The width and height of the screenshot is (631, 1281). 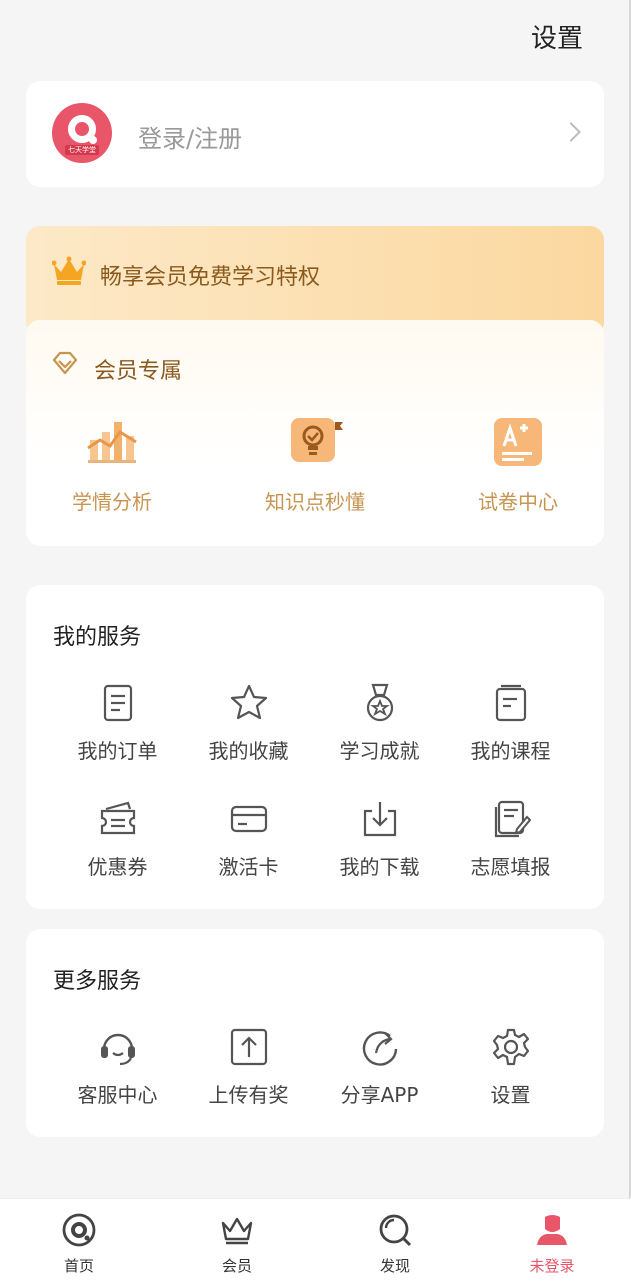 I want to click on vip-item-label: 知识点秒懂, so click(x=315, y=502).